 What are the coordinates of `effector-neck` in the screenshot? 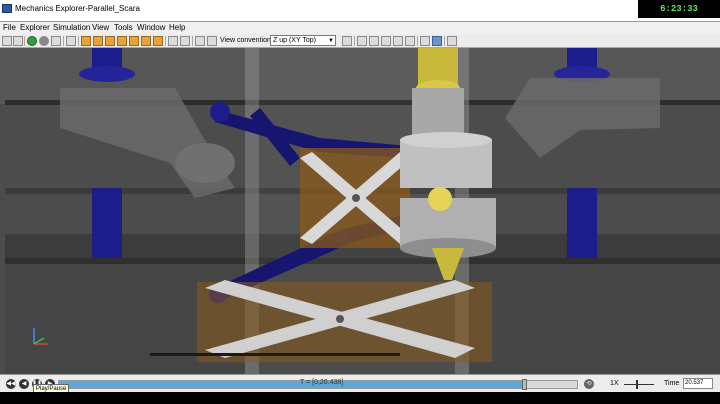 It's located at (438, 113).